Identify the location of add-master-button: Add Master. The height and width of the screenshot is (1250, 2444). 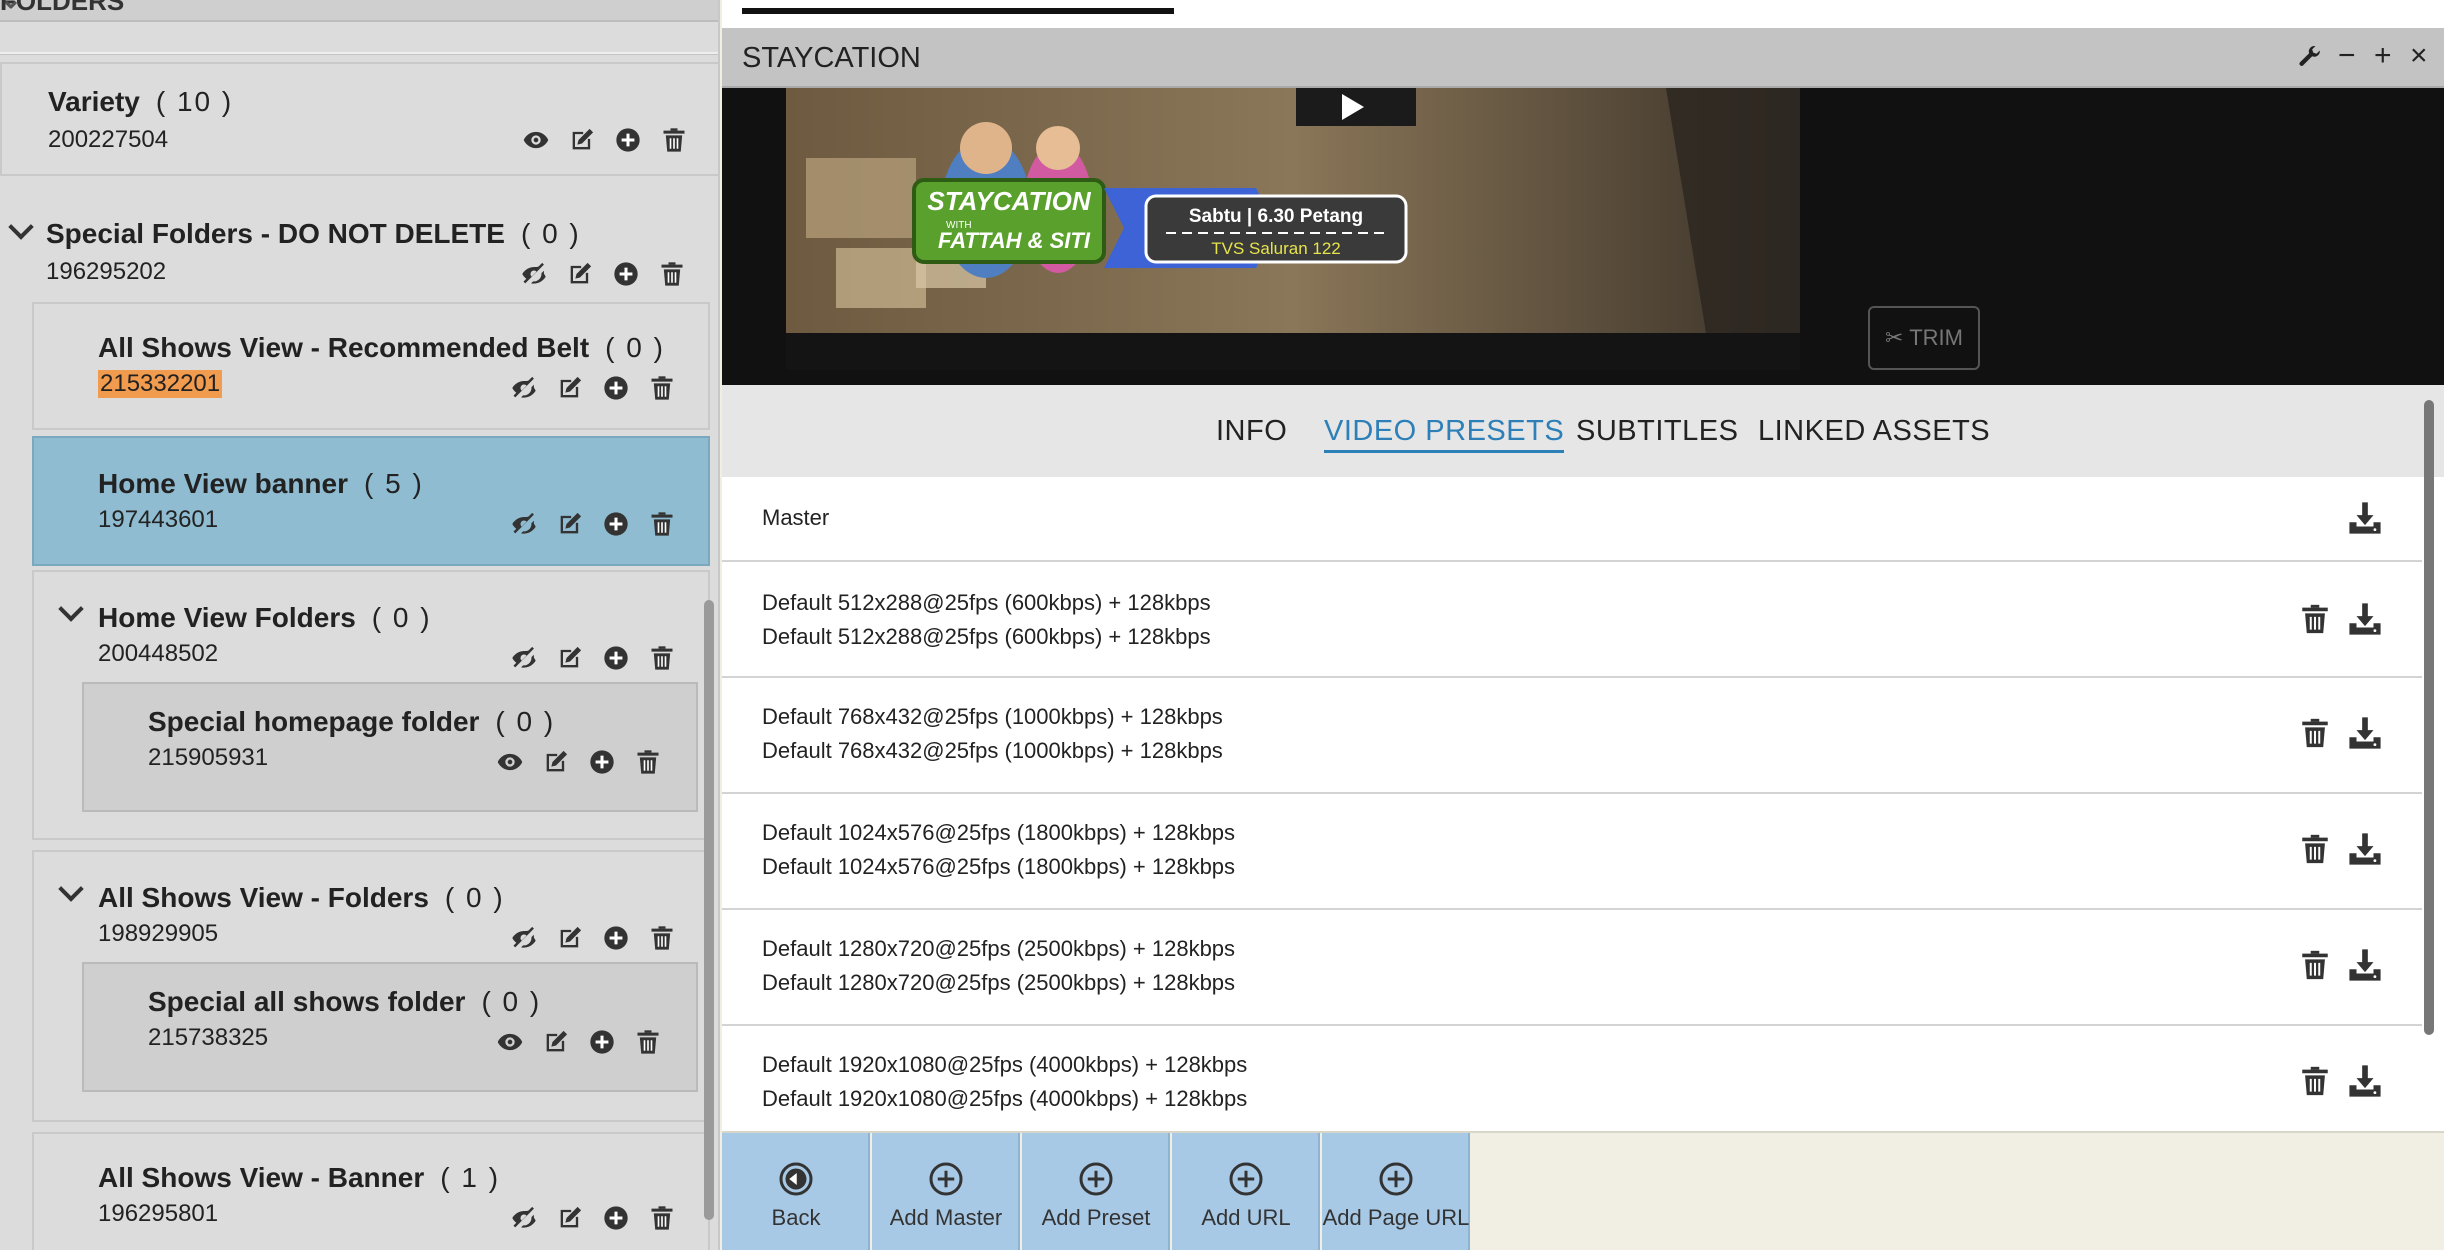
(946, 1191).